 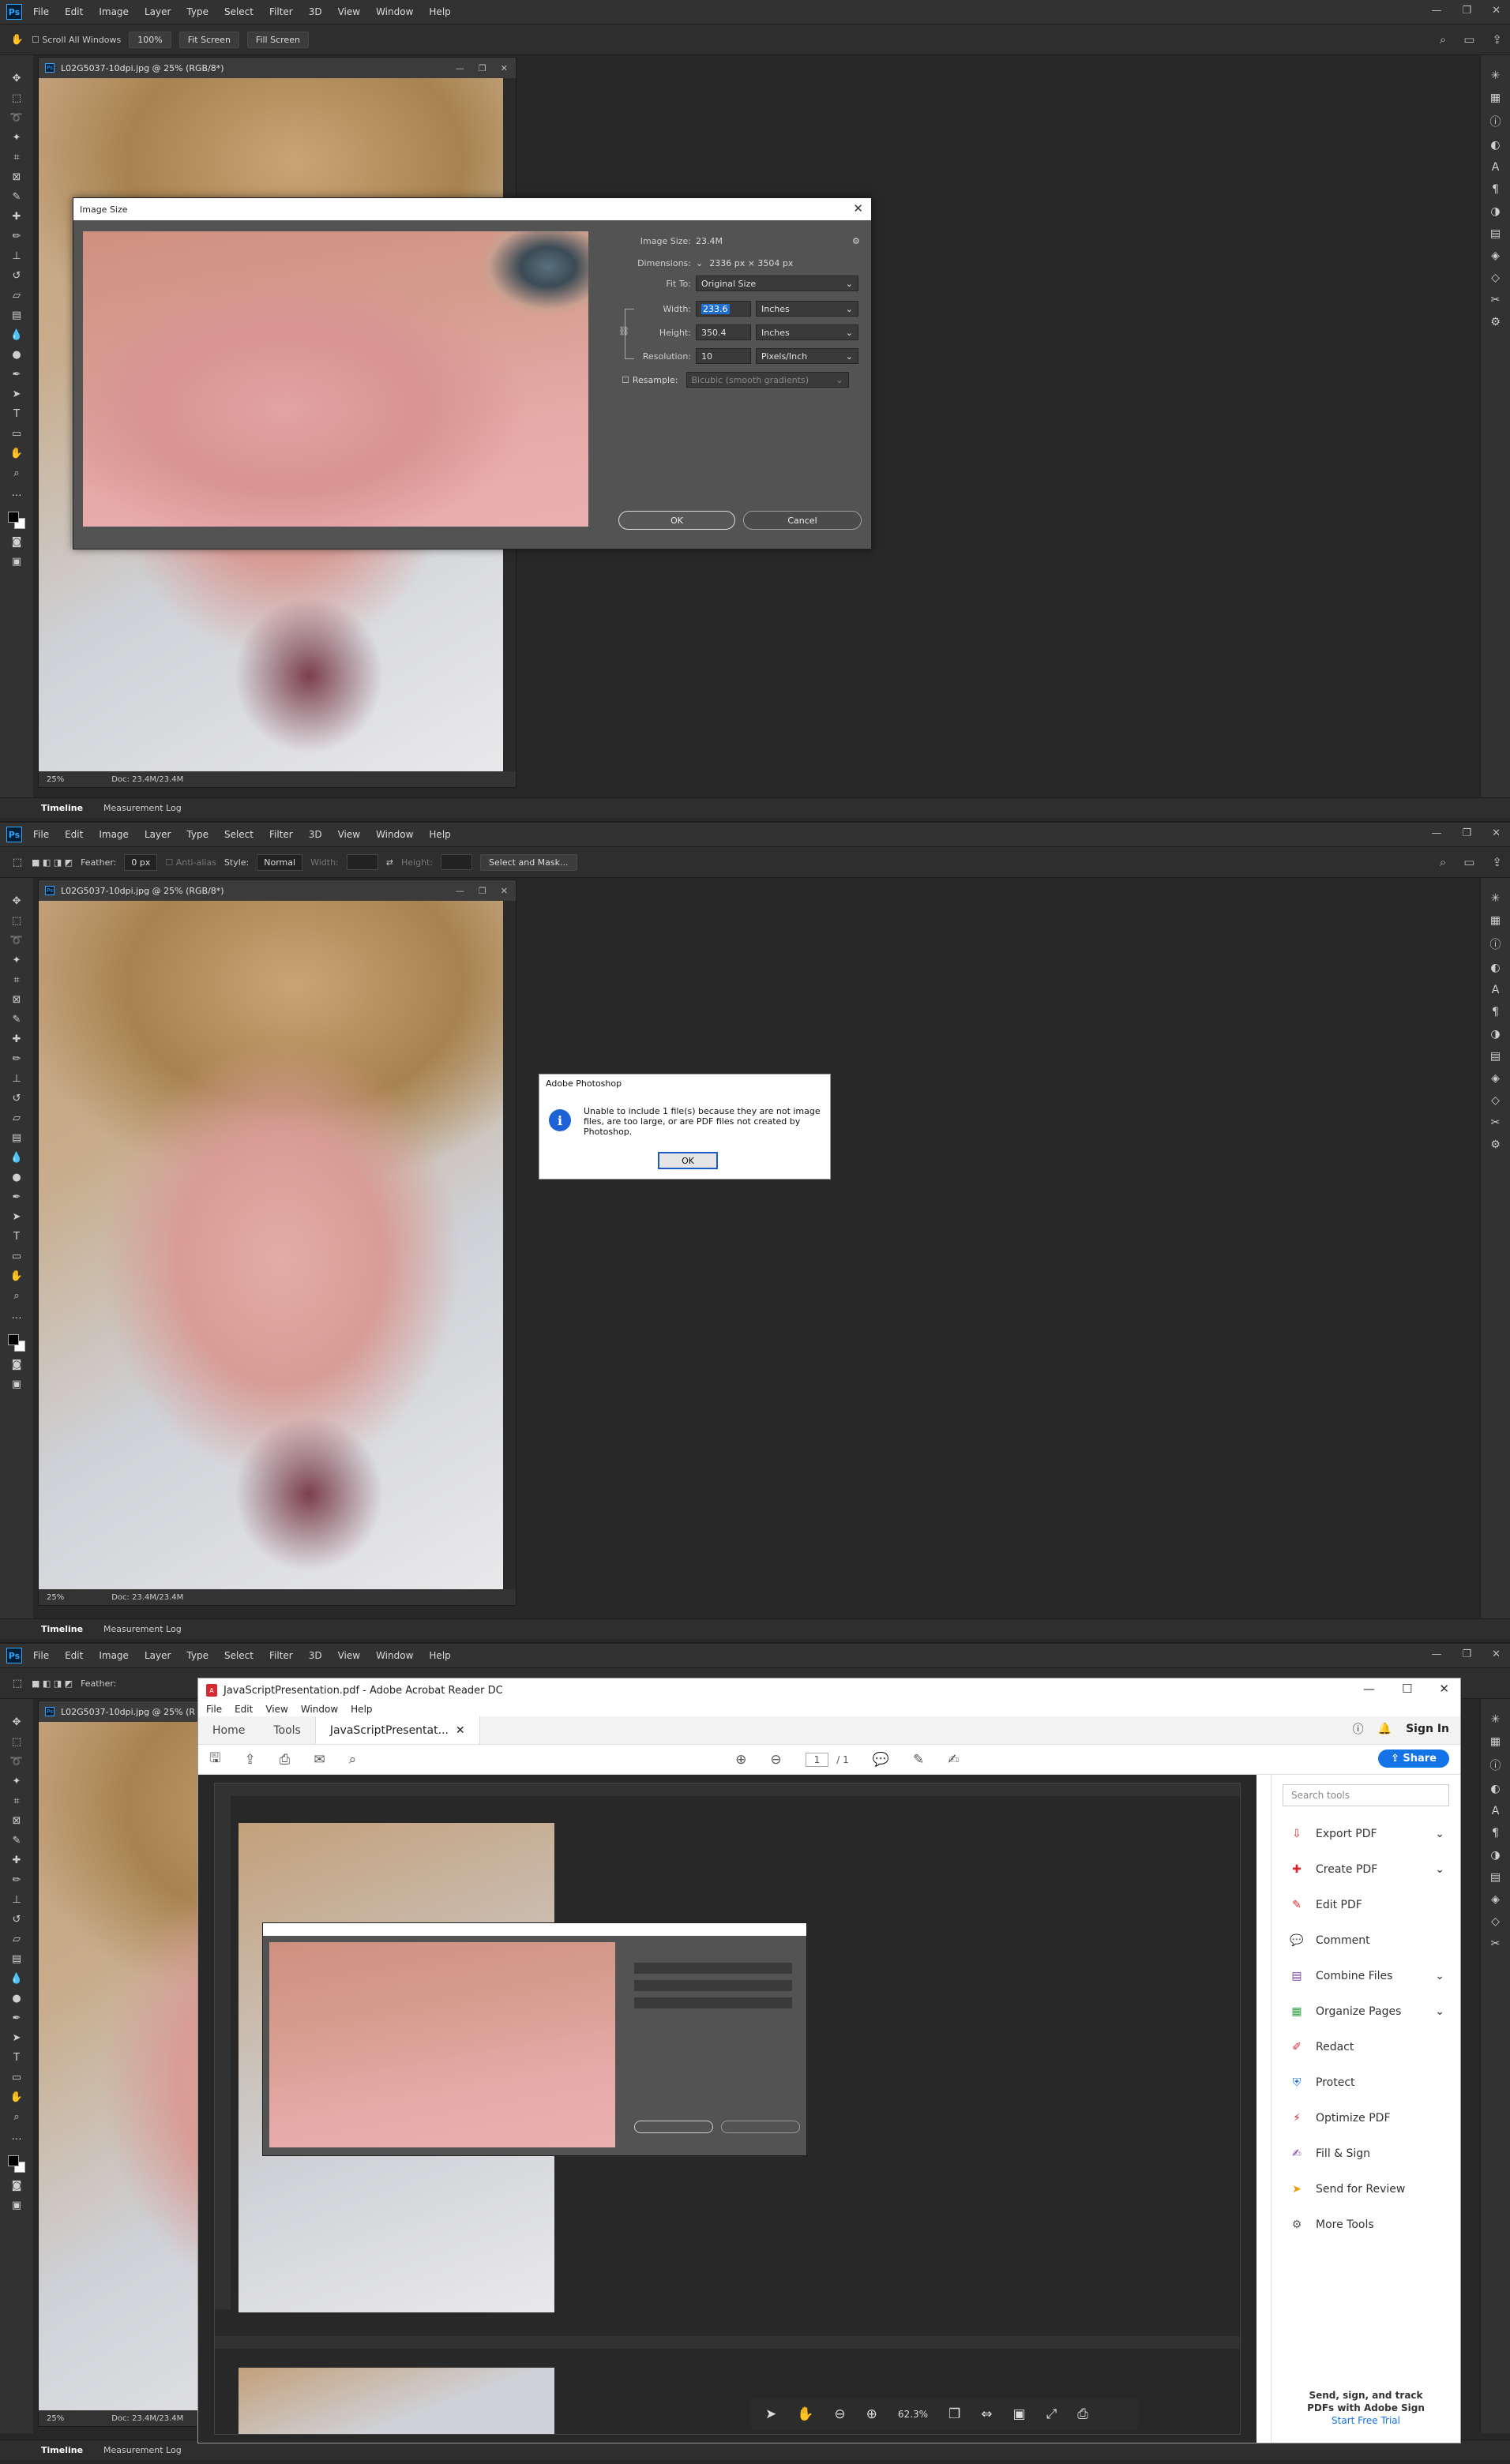 What do you see at coordinates (1428, 1729) in the screenshot?
I see `sign-in-button: Sign In` at bounding box center [1428, 1729].